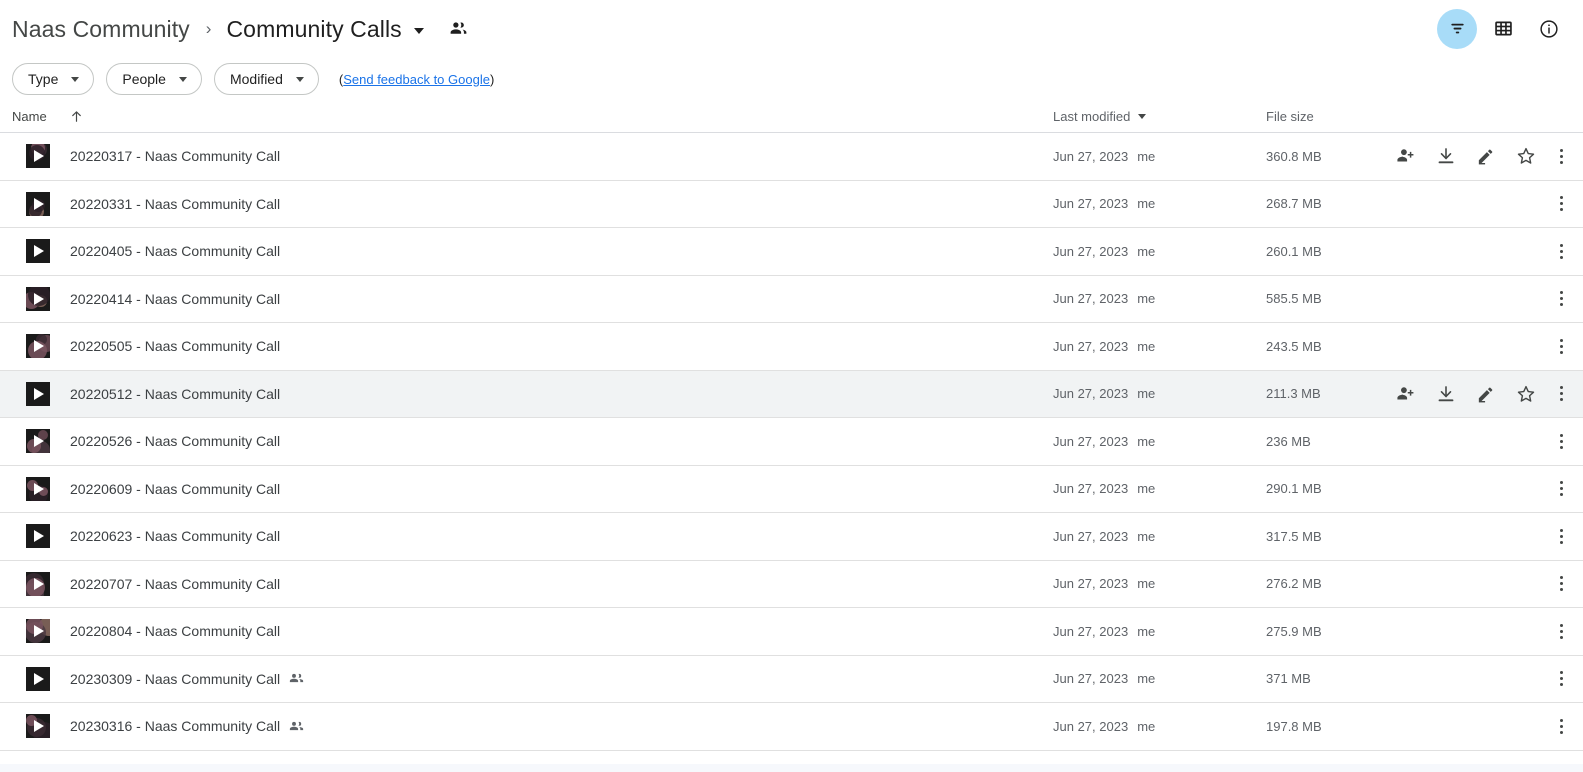 This screenshot has width=1583, height=772. What do you see at coordinates (418, 30) in the screenshot?
I see `chevron-down-icon` at bounding box center [418, 30].